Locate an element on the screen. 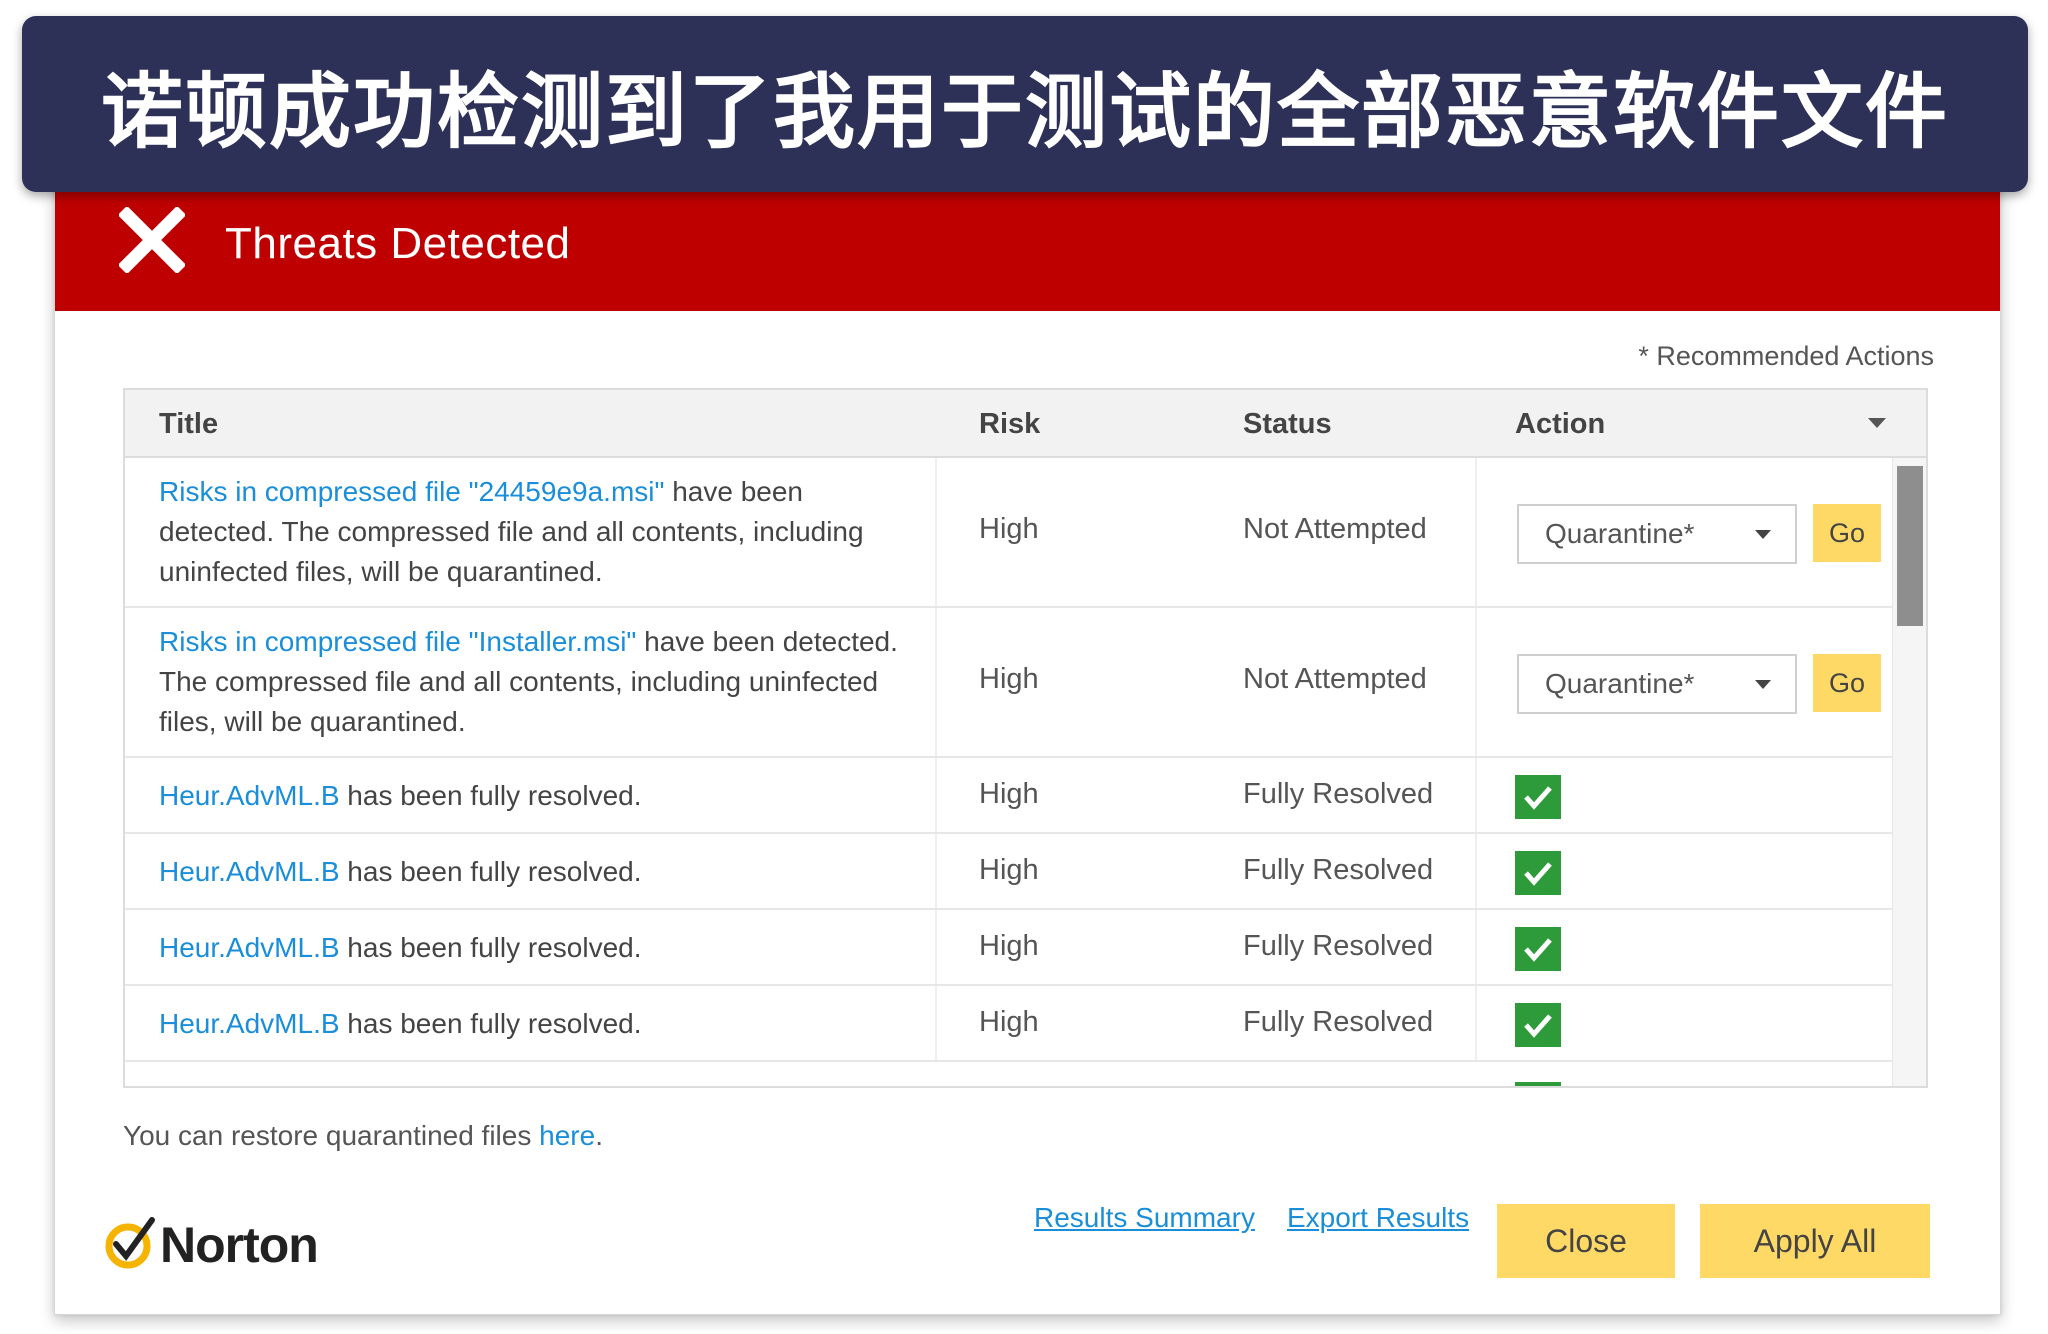 The height and width of the screenshot is (1334, 2048). restore-here-link: here is located at coordinates (567, 1135).